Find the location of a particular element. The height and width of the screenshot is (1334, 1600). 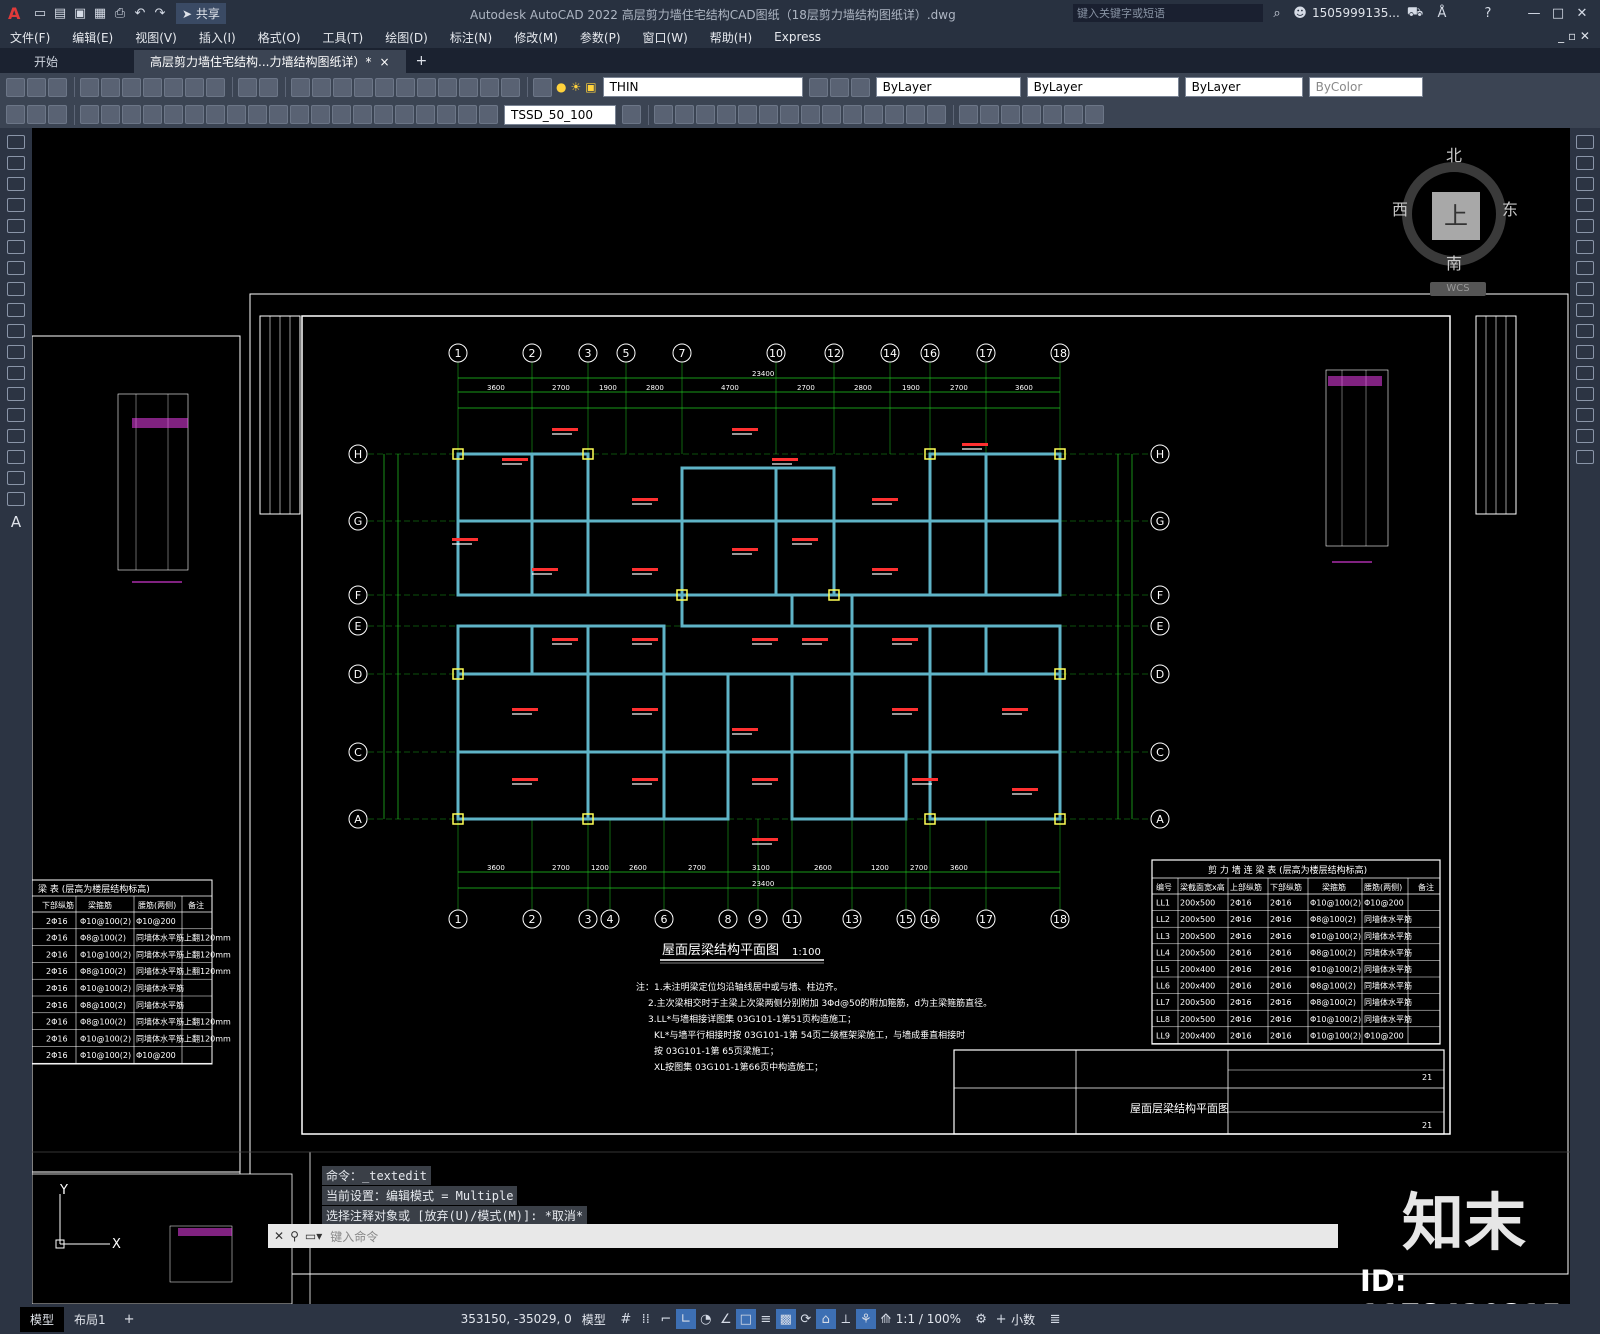

menu-parametric: 参数(P) is located at coordinates (600, 37).